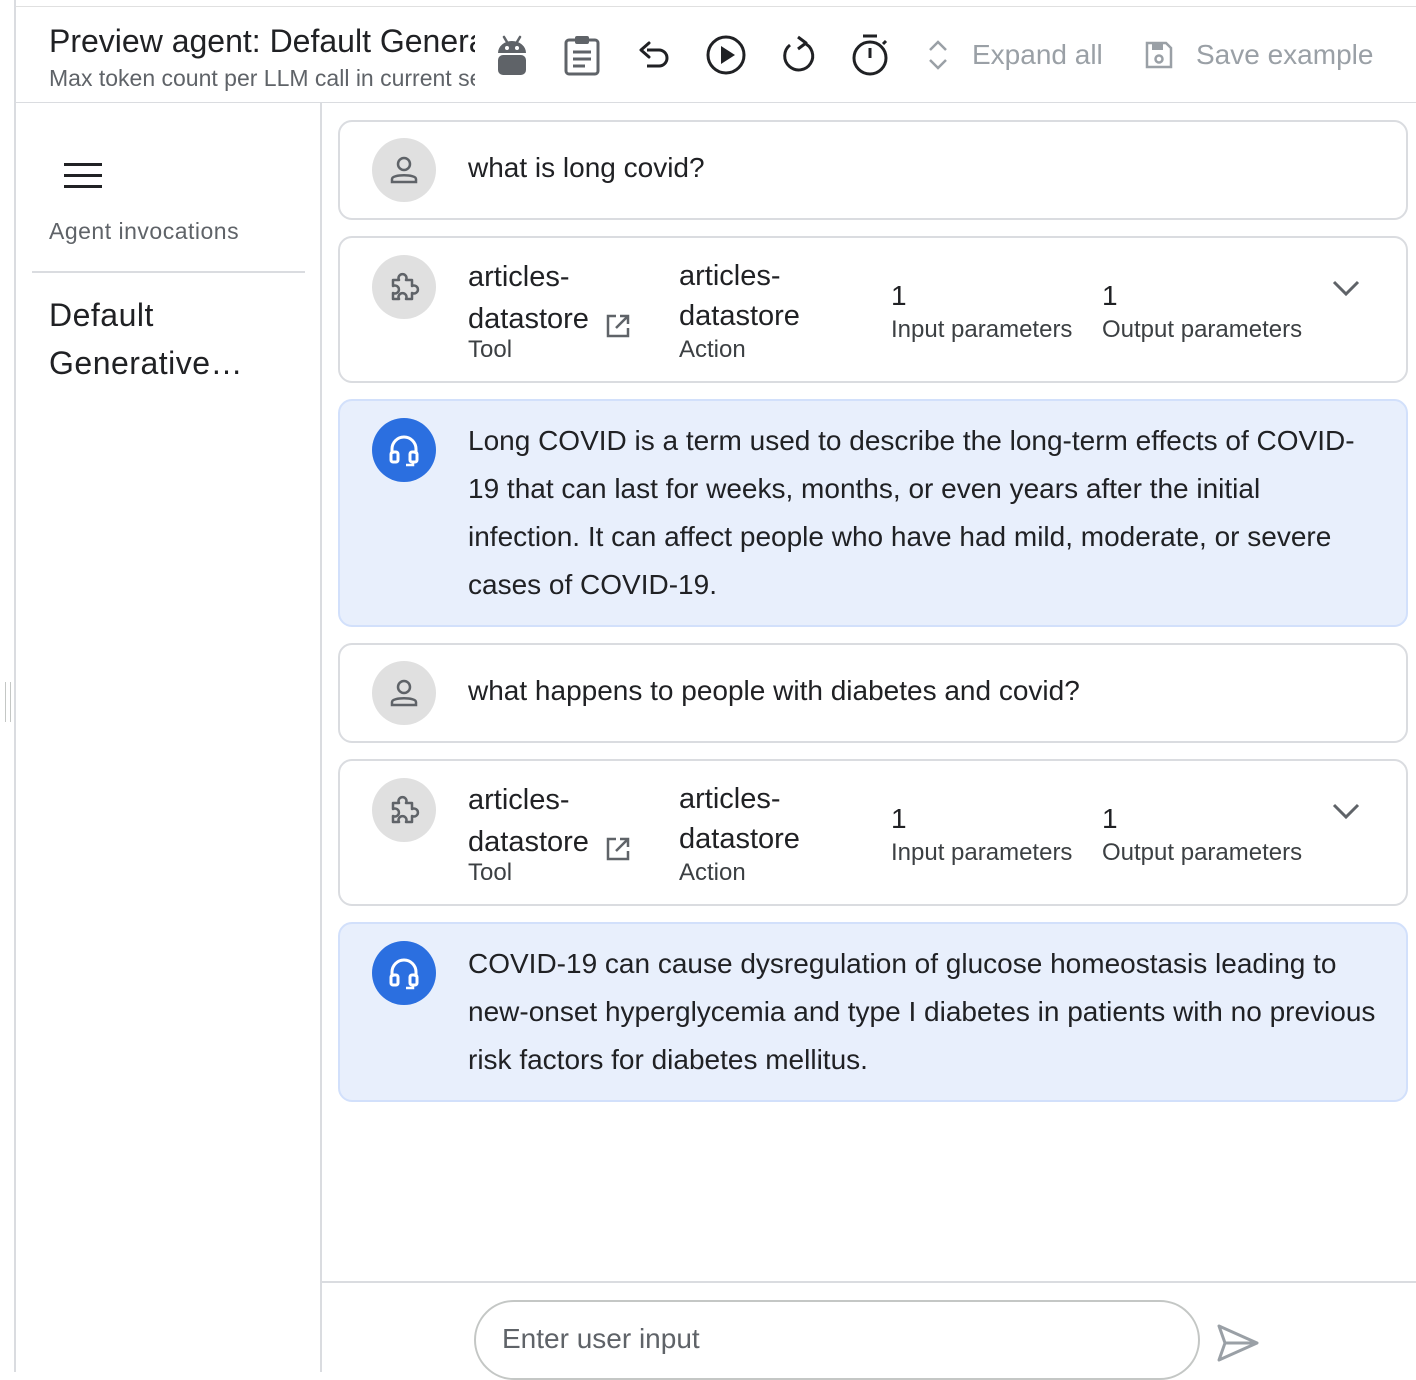 This screenshot has width=1416, height=1380. I want to click on expand-all-label: Expand all, so click(1037, 54).